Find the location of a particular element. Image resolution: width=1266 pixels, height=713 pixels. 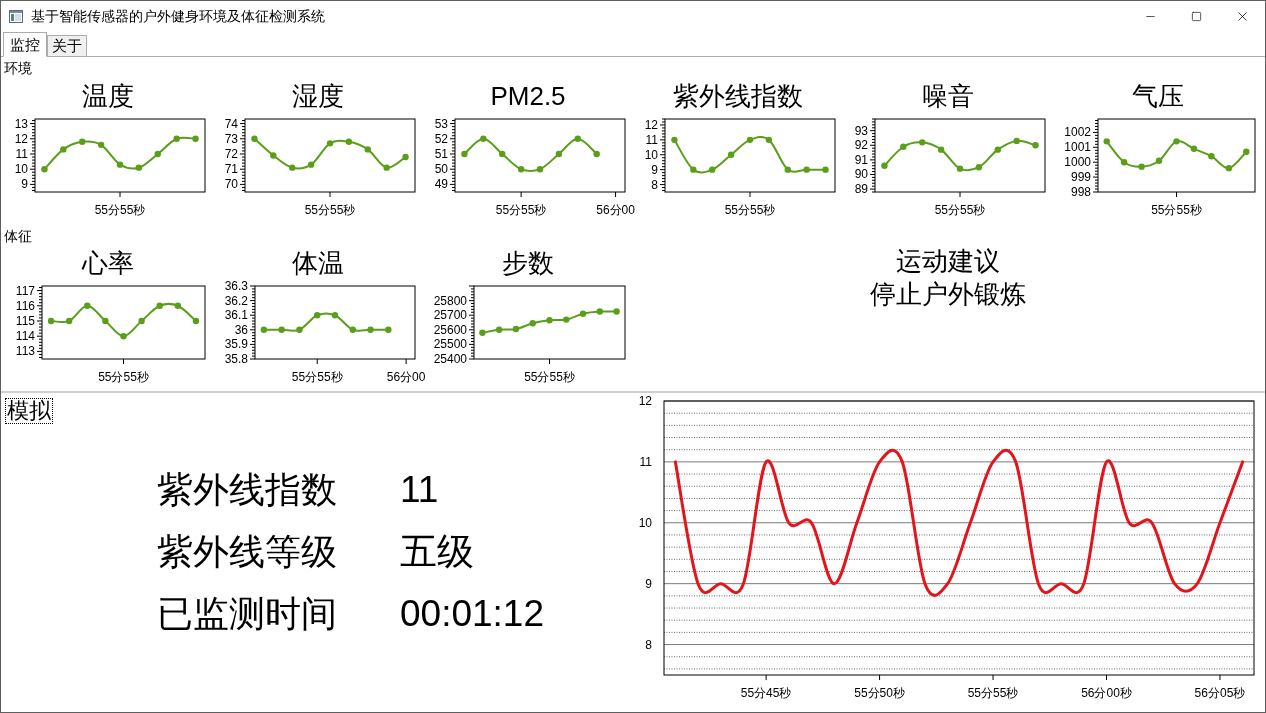

y-tick-label: 51 is located at coordinates (441, 154).